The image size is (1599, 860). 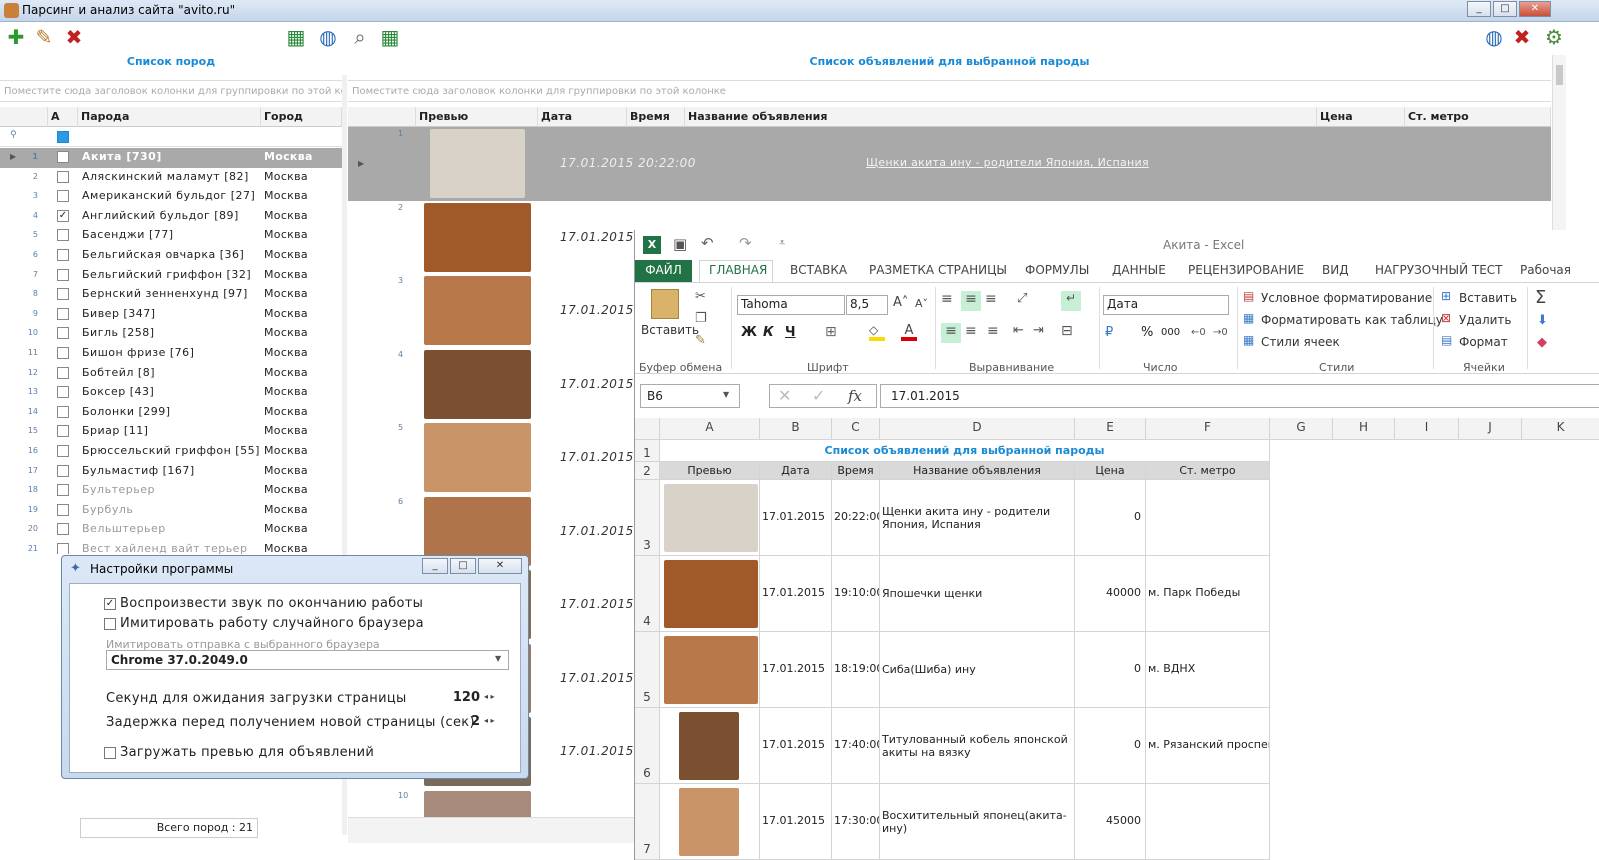 What do you see at coordinates (1479, 9) in the screenshot?
I see `minimize-button: _` at bounding box center [1479, 9].